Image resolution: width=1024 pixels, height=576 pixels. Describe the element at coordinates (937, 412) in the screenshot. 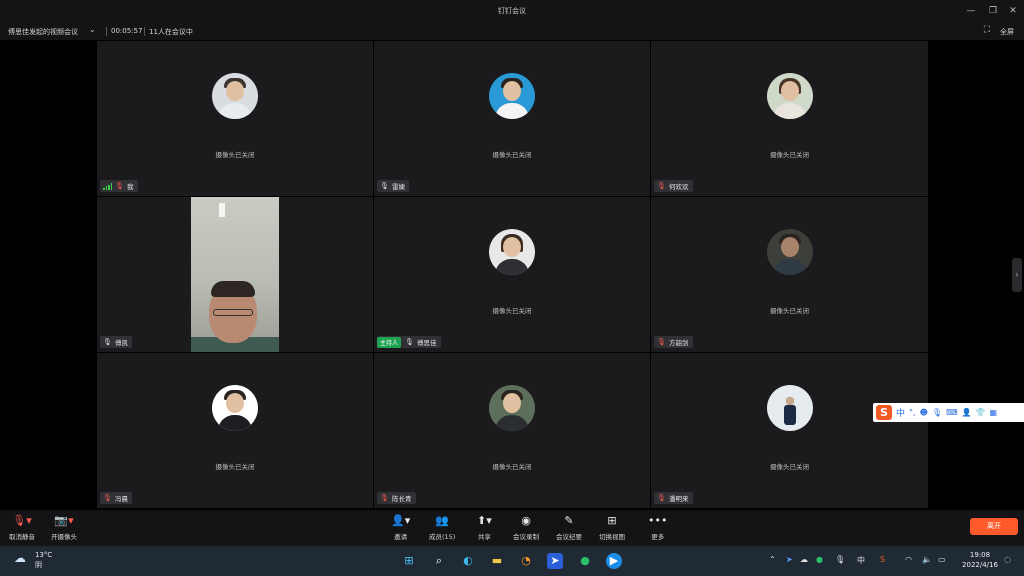

I see `voice-input-icon: 🎙` at that location.